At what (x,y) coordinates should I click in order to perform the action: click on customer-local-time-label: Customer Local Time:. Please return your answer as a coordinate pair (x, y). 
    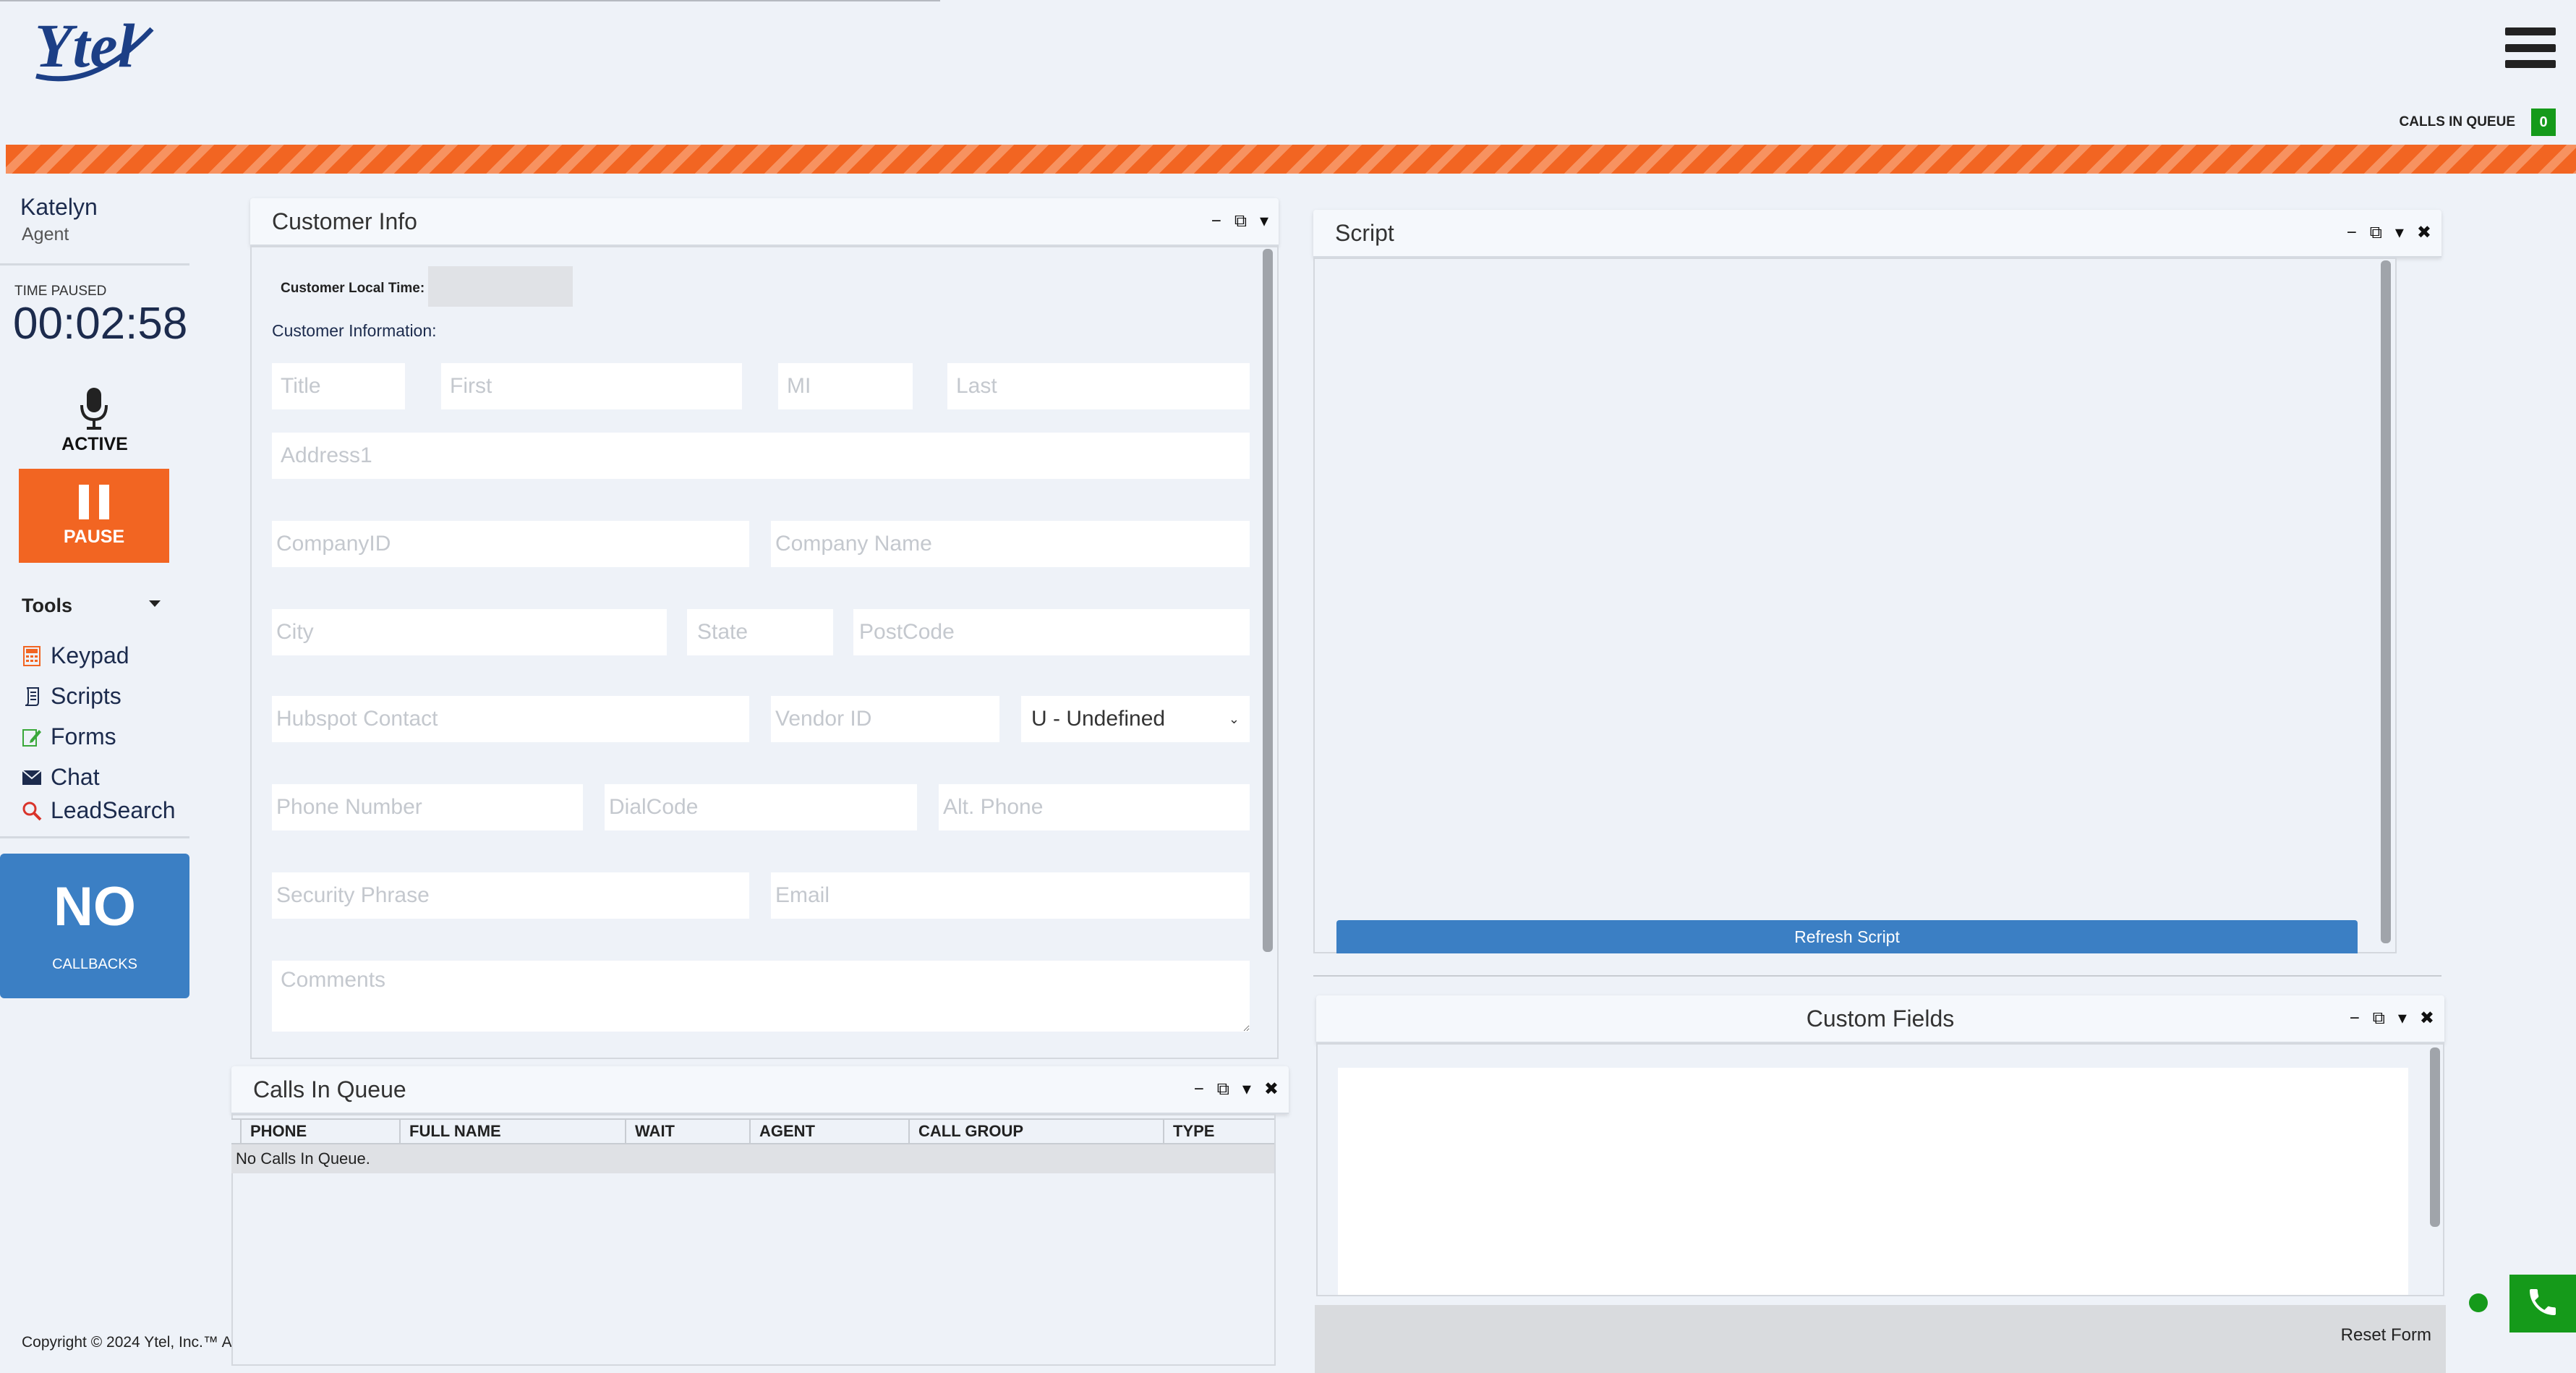
    Looking at the image, I should click on (353, 288).